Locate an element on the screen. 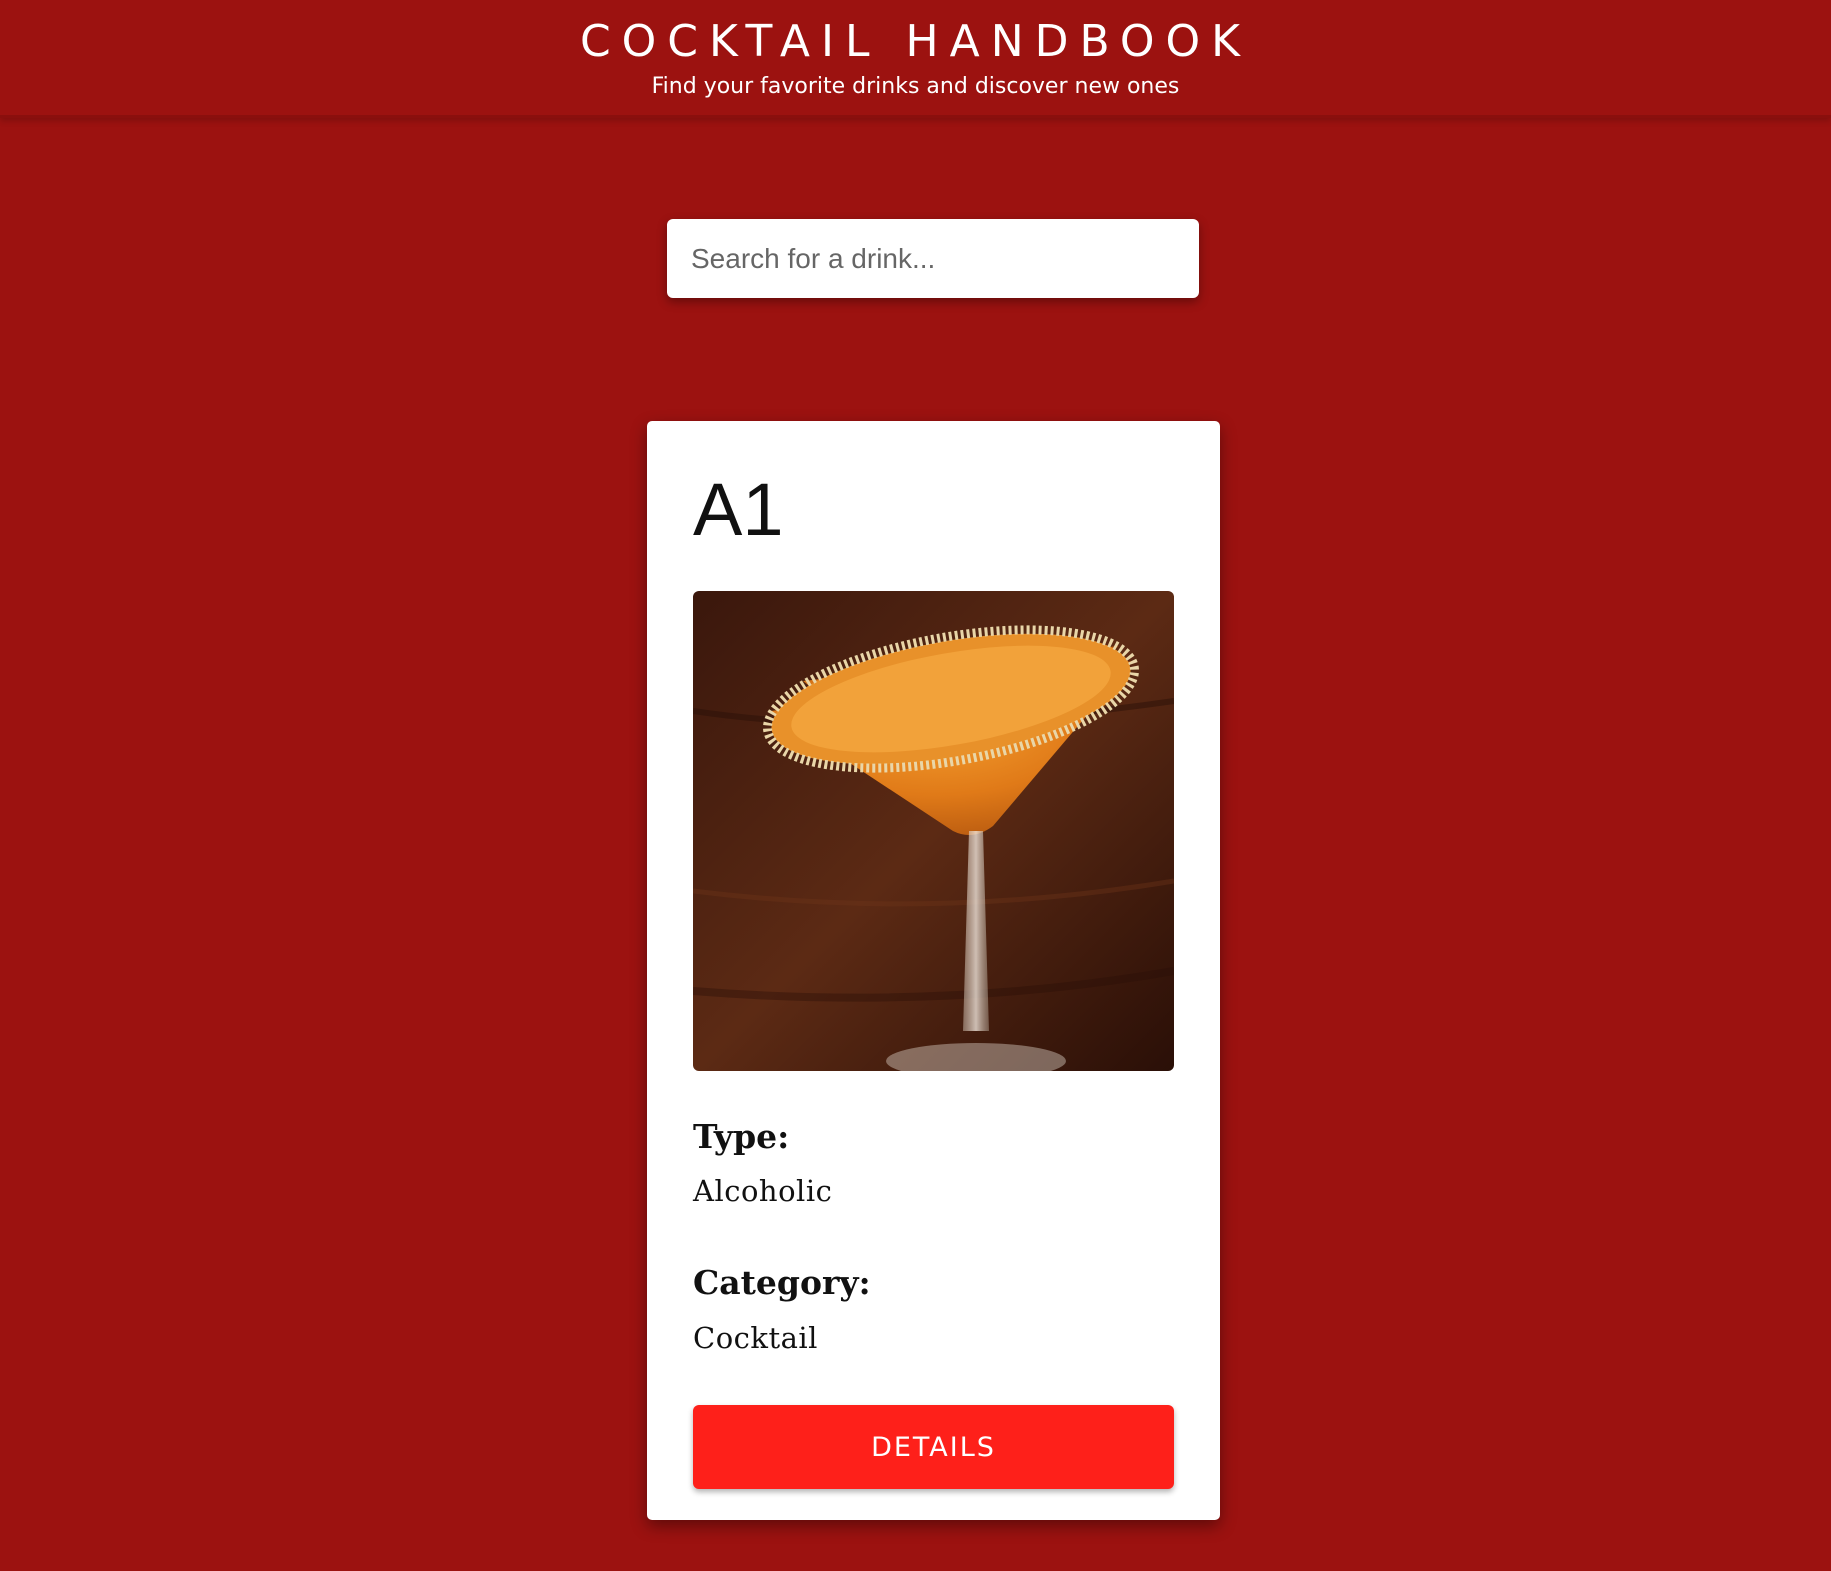 The image size is (1831, 1571). type-label: Type: is located at coordinates (741, 1136).